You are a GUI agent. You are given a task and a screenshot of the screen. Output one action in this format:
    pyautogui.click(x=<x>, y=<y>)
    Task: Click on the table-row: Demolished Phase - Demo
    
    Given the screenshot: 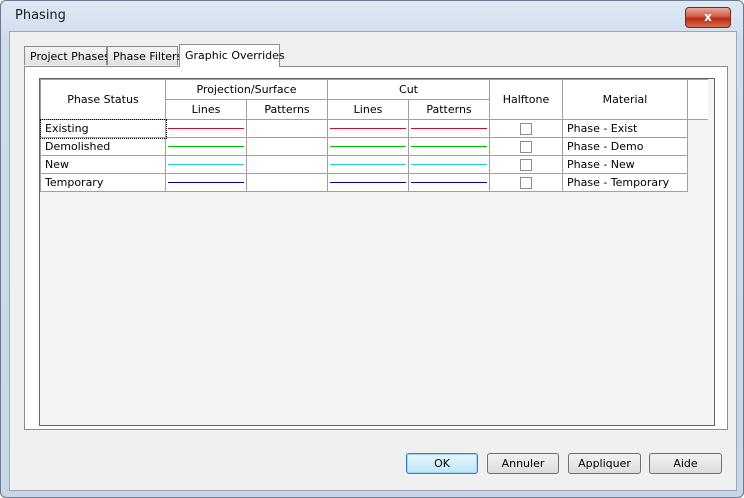 What is the action you would take?
    pyautogui.click(x=374, y=146)
    